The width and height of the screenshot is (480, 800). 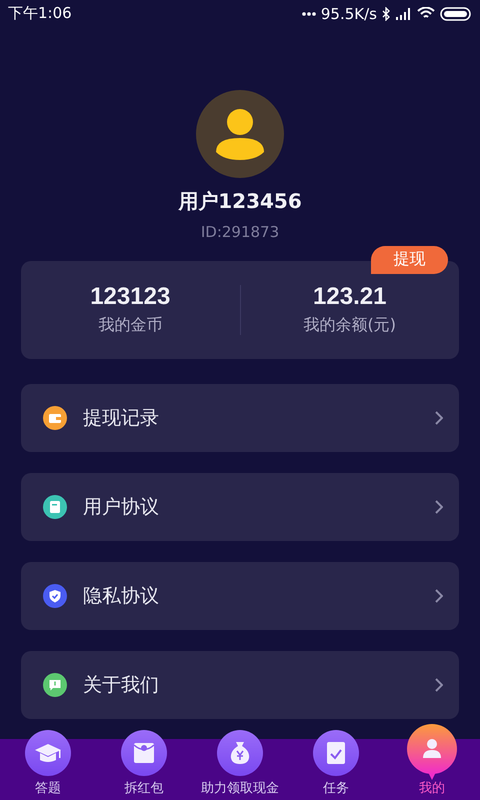 What do you see at coordinates (240, 506) in the screenshot?
I see `menu-item: 用户协议` at bounding box center [240, 506].